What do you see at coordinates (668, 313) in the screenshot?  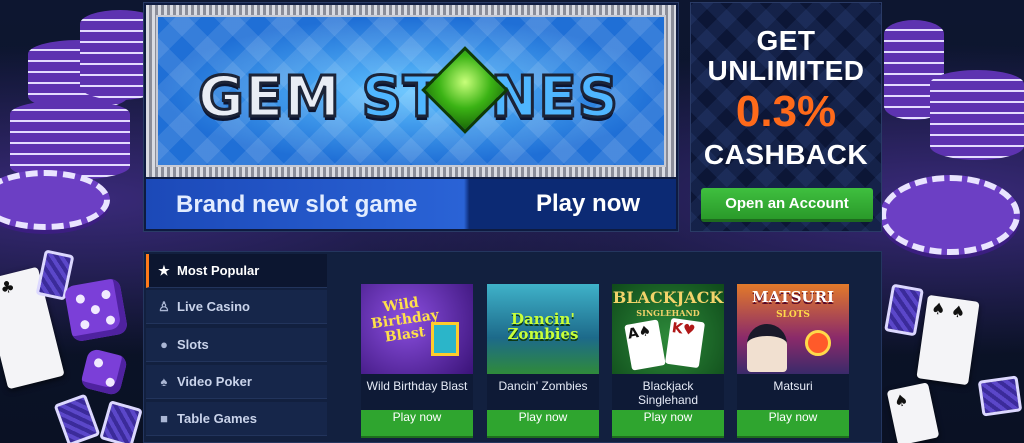 I see `thumbnail-subtitle: SINGLEHAND` at bounding box center [668, 313].